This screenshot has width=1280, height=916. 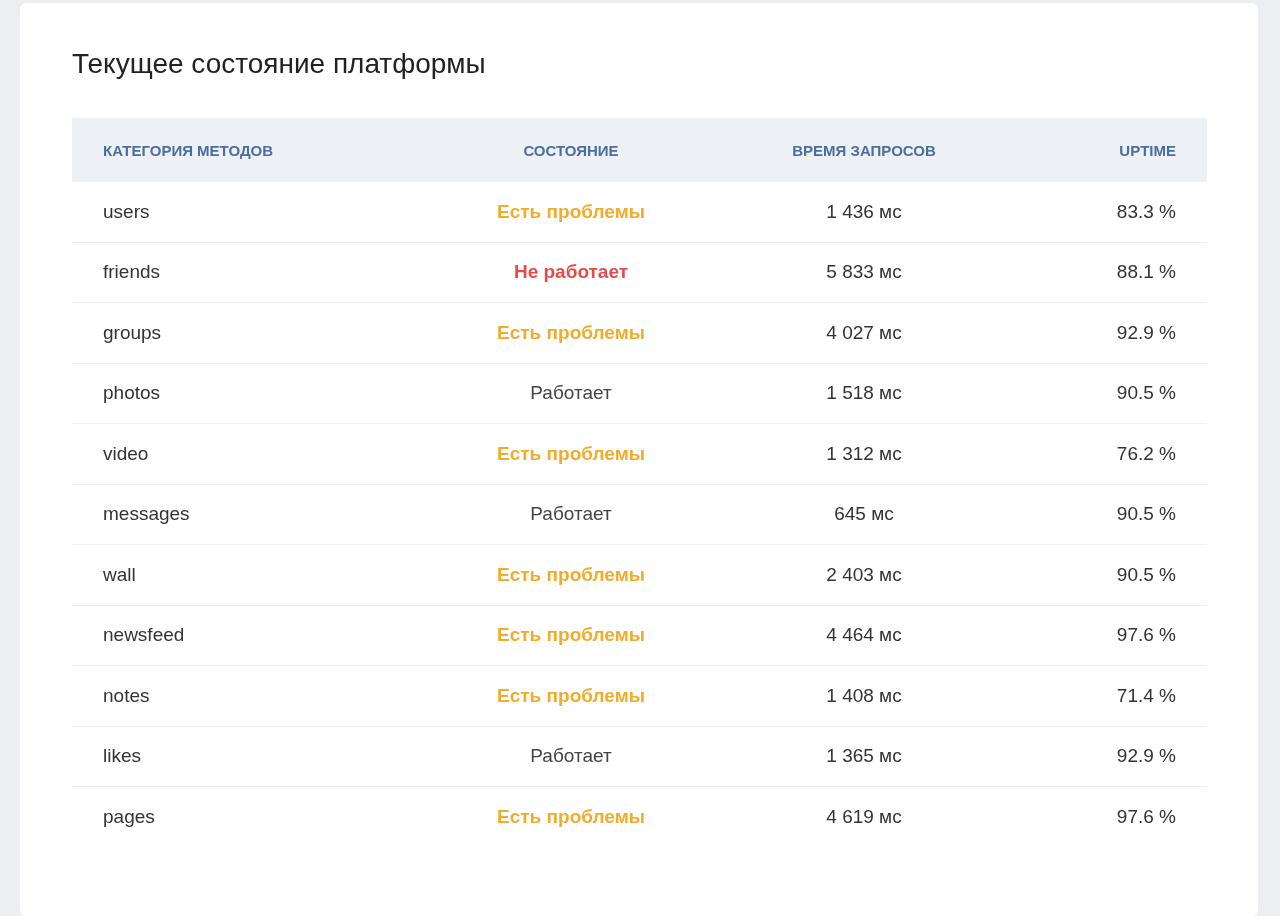 I want to click on column-header: UPTIME, so click(x=1147, y=150).